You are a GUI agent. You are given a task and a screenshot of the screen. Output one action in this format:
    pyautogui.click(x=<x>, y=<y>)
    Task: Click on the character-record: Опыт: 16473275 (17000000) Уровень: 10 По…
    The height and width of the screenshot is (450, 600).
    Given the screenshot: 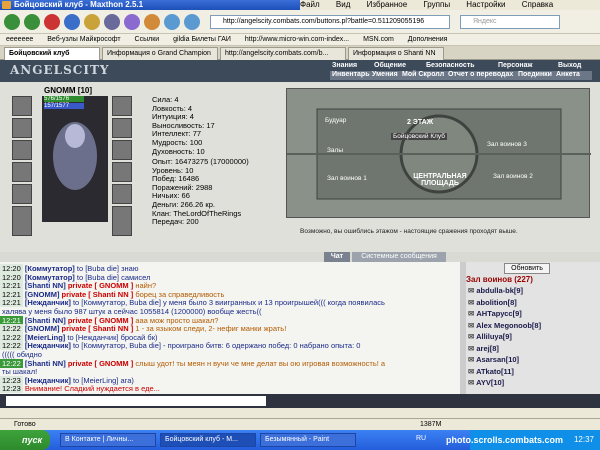 What is the action you would take?
    pyautogui.click(x=200, y=192)
    